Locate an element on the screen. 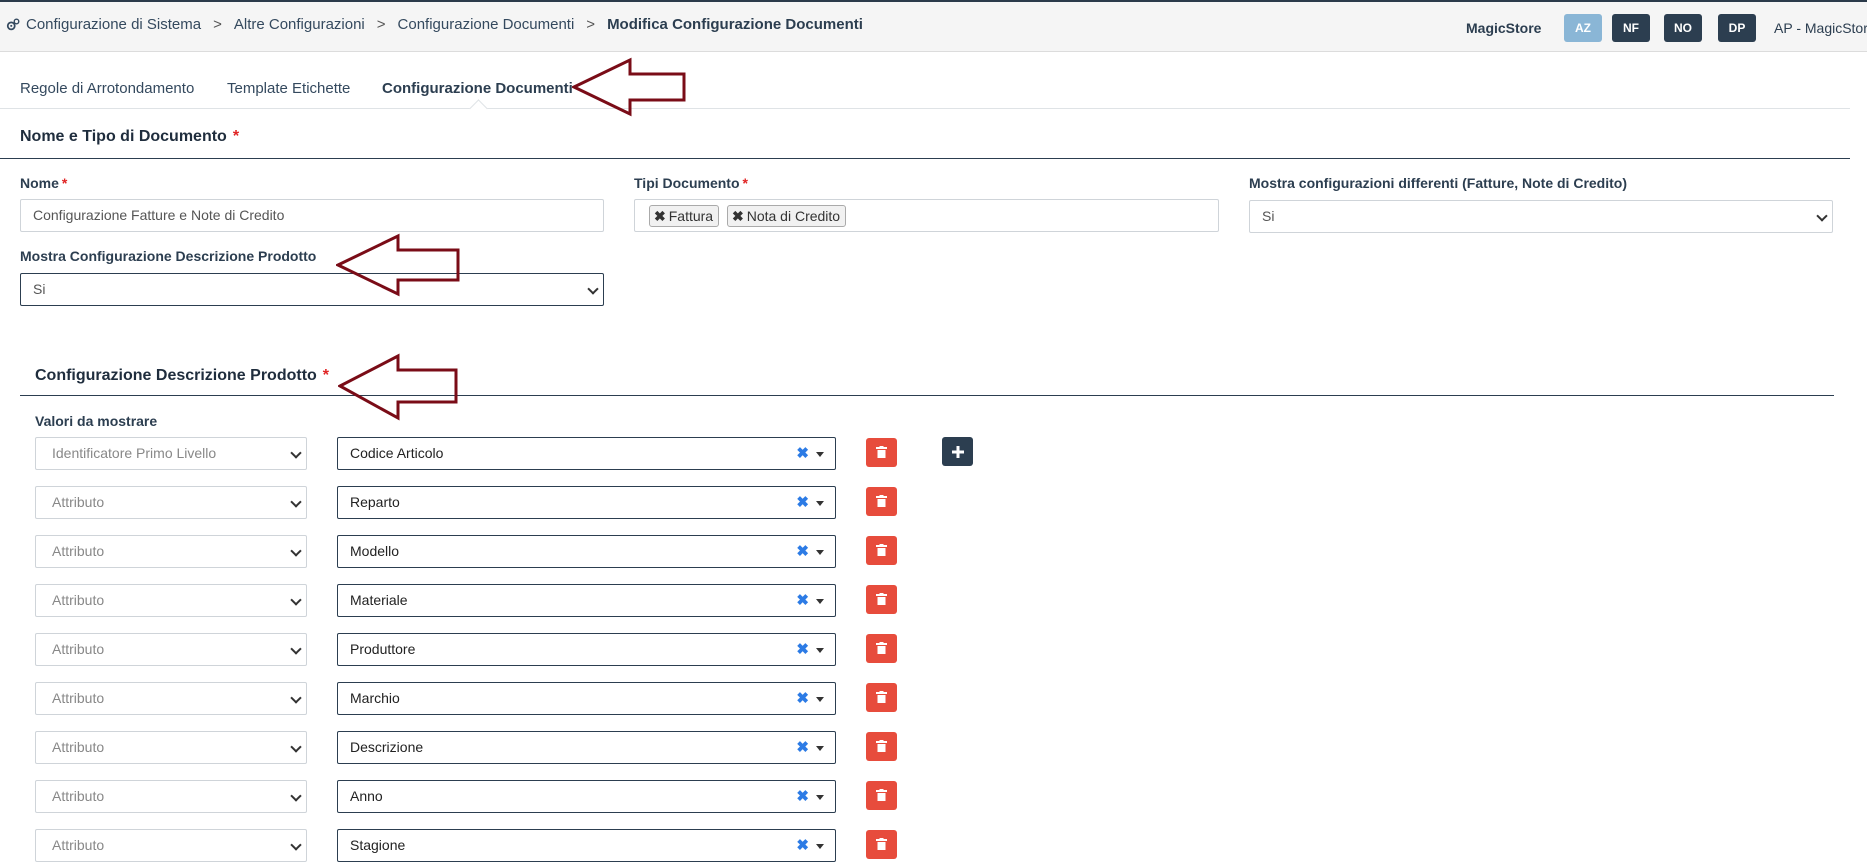 Image resolution: width=1867 pixels, height=867 pixels. tag-fattura: ✖ Fattura is located at coordinates (684, 216).